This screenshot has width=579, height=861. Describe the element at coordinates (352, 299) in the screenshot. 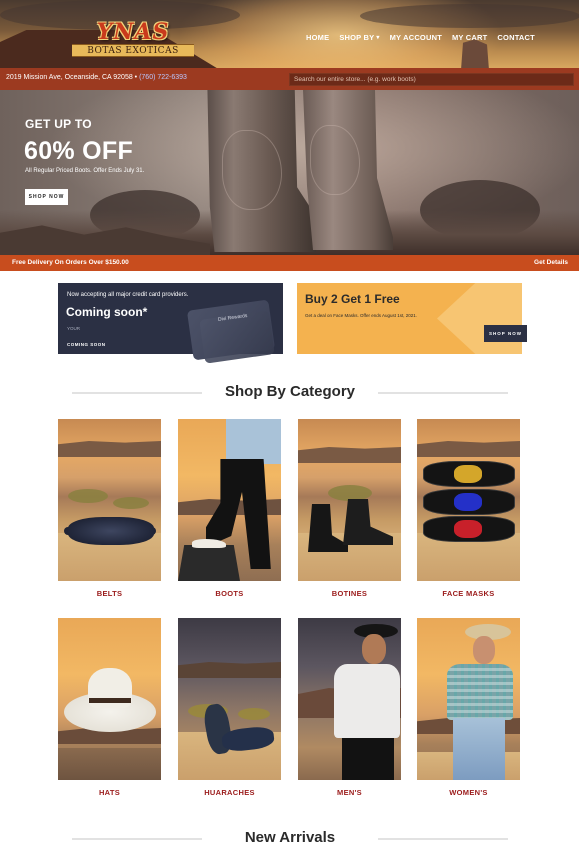

I see `promo-b2g1-title: Buy 2 Get 1 Free` at that location.